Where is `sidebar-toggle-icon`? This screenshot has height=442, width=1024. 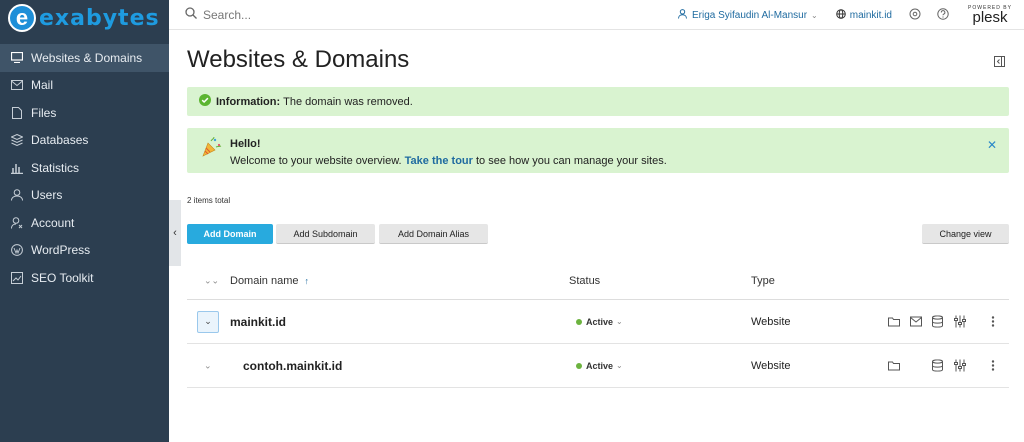 sidebar-toggle-icon is located at coordinates (999, 63).